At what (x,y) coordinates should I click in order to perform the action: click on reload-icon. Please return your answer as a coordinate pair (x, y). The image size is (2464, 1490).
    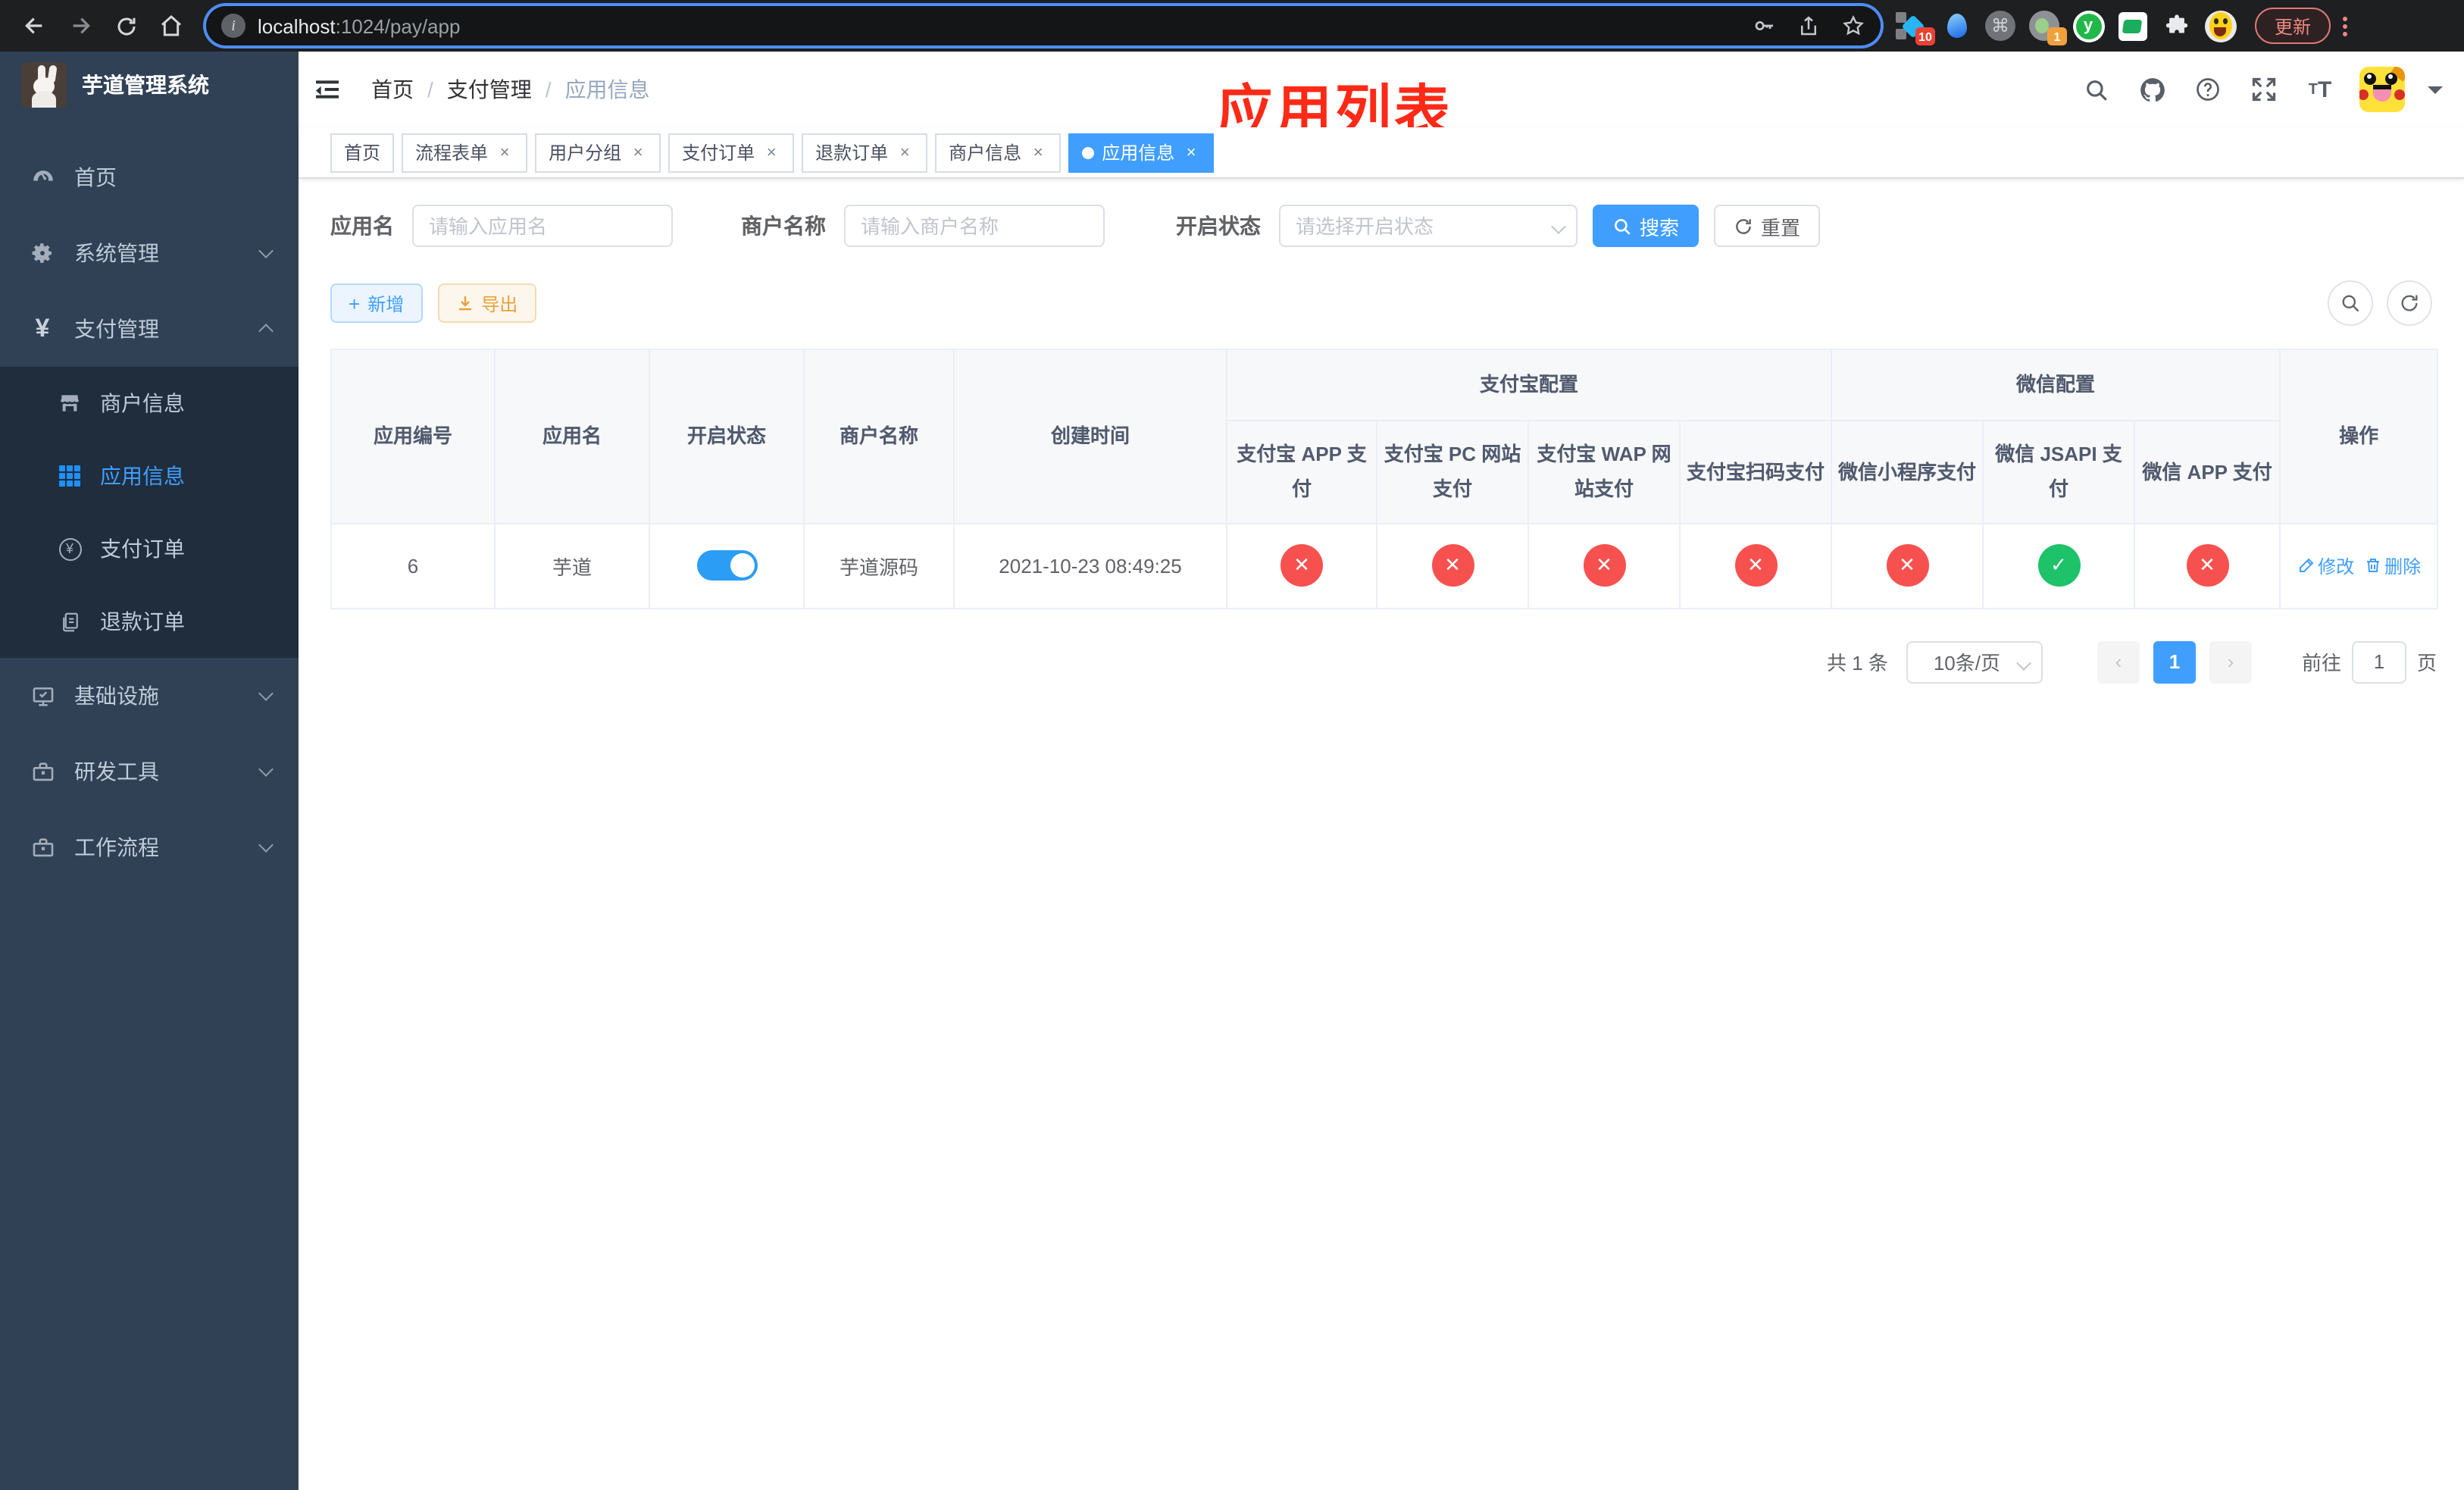
    Looking at the image, I should click on (126, 26).